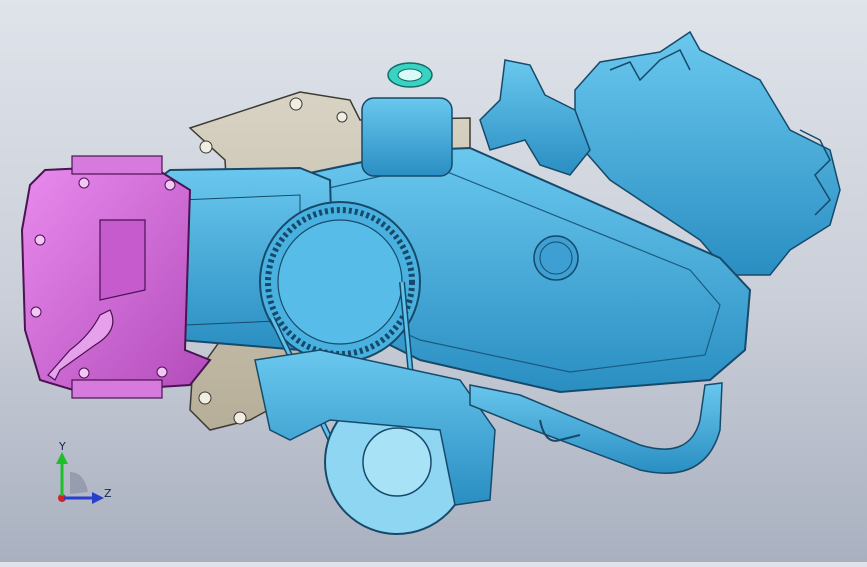 The image size is (867, 567). I want to click on axis-y-arrow-icon, so click(62, 474).